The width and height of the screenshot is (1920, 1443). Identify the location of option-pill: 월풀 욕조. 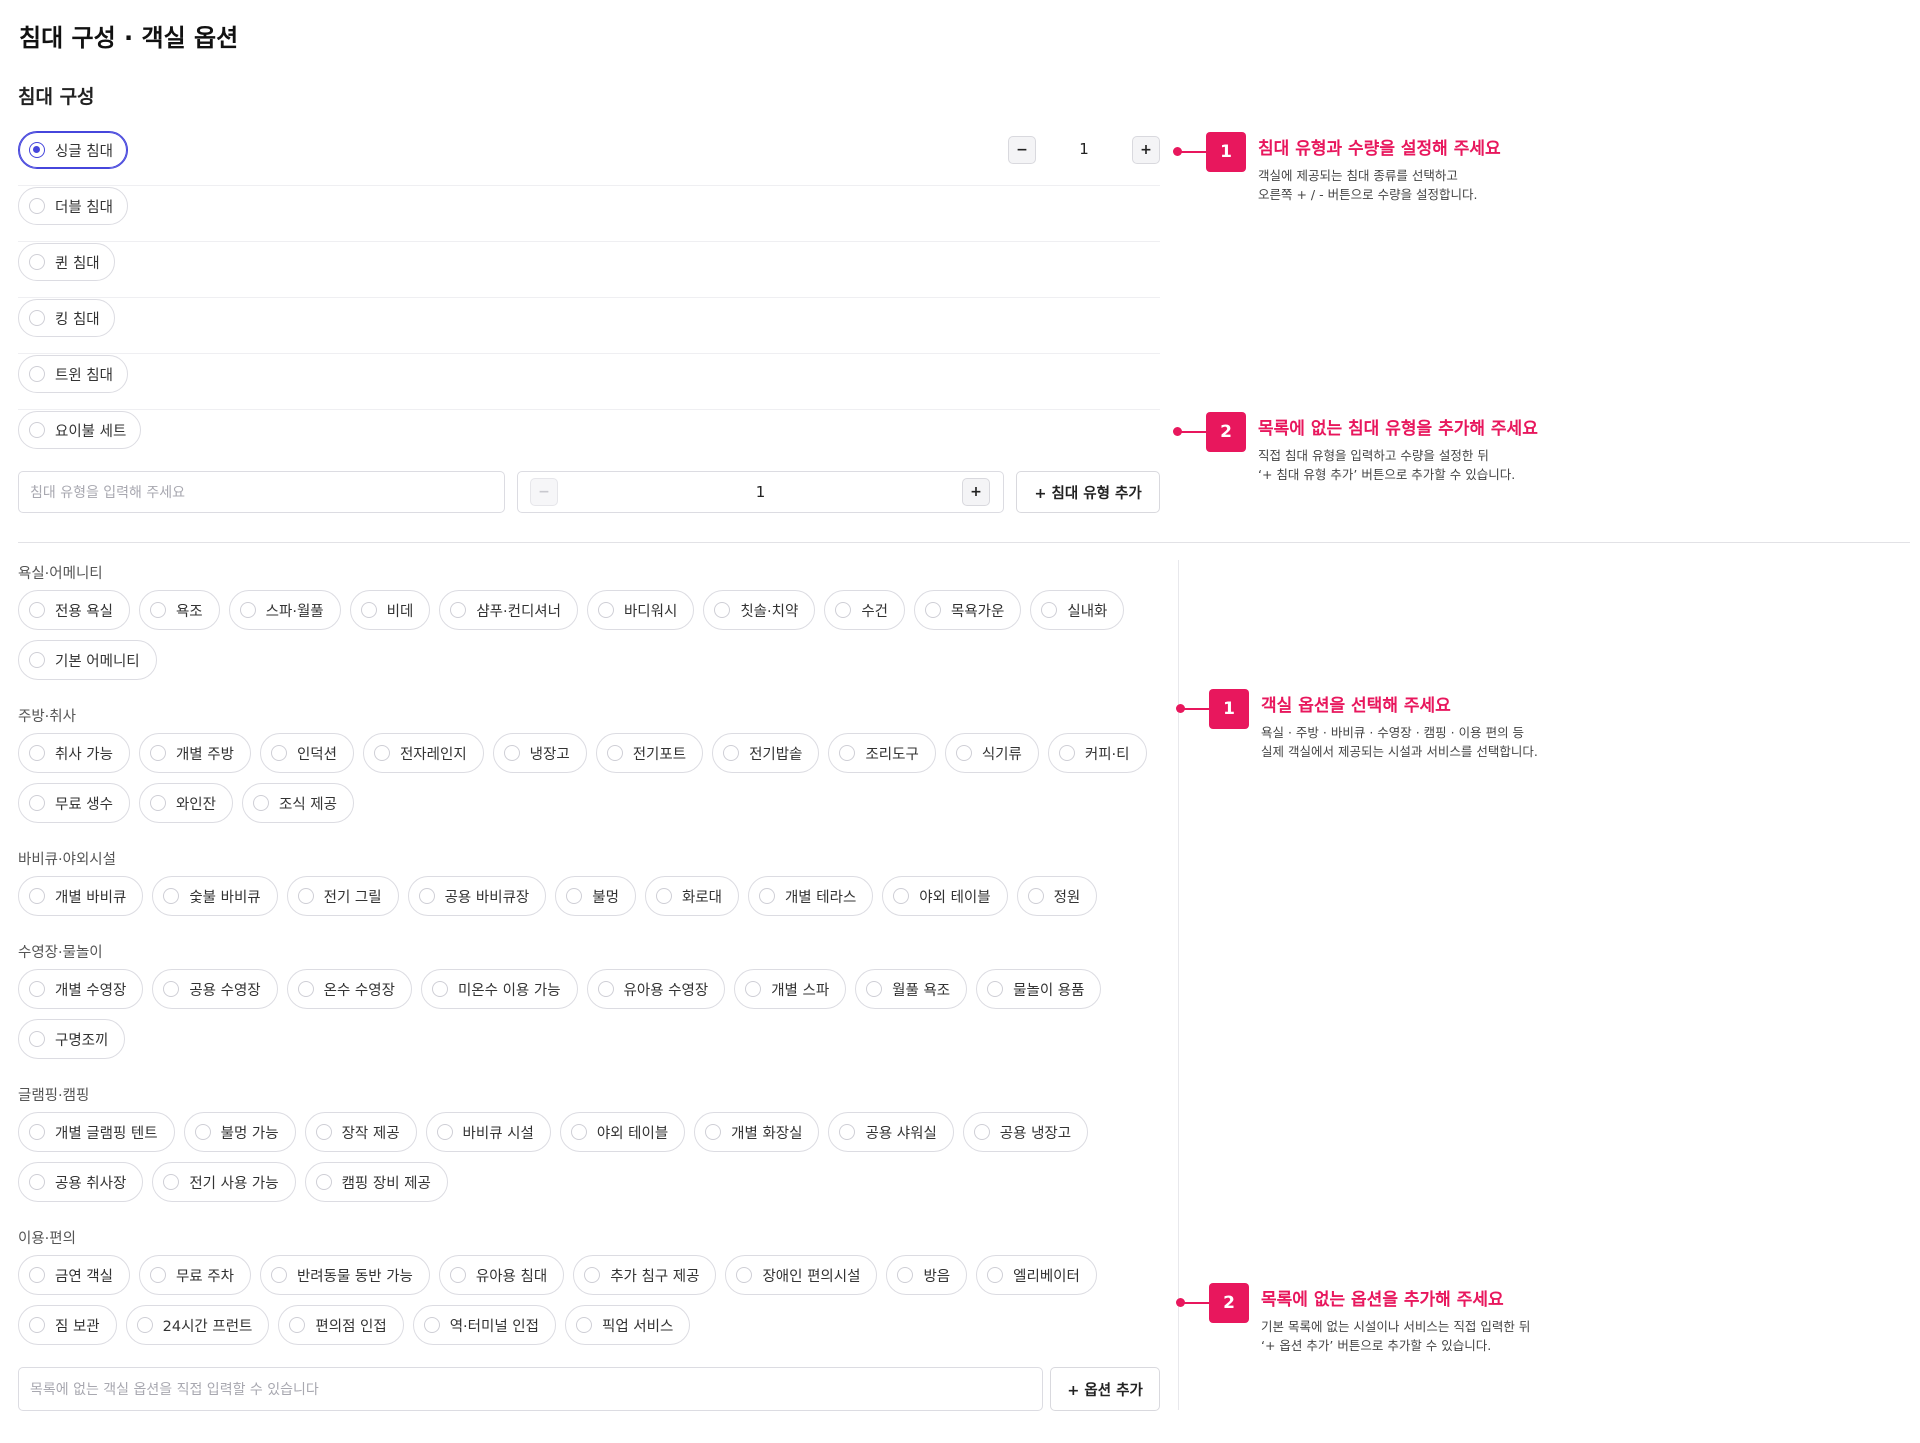
(911, 989).